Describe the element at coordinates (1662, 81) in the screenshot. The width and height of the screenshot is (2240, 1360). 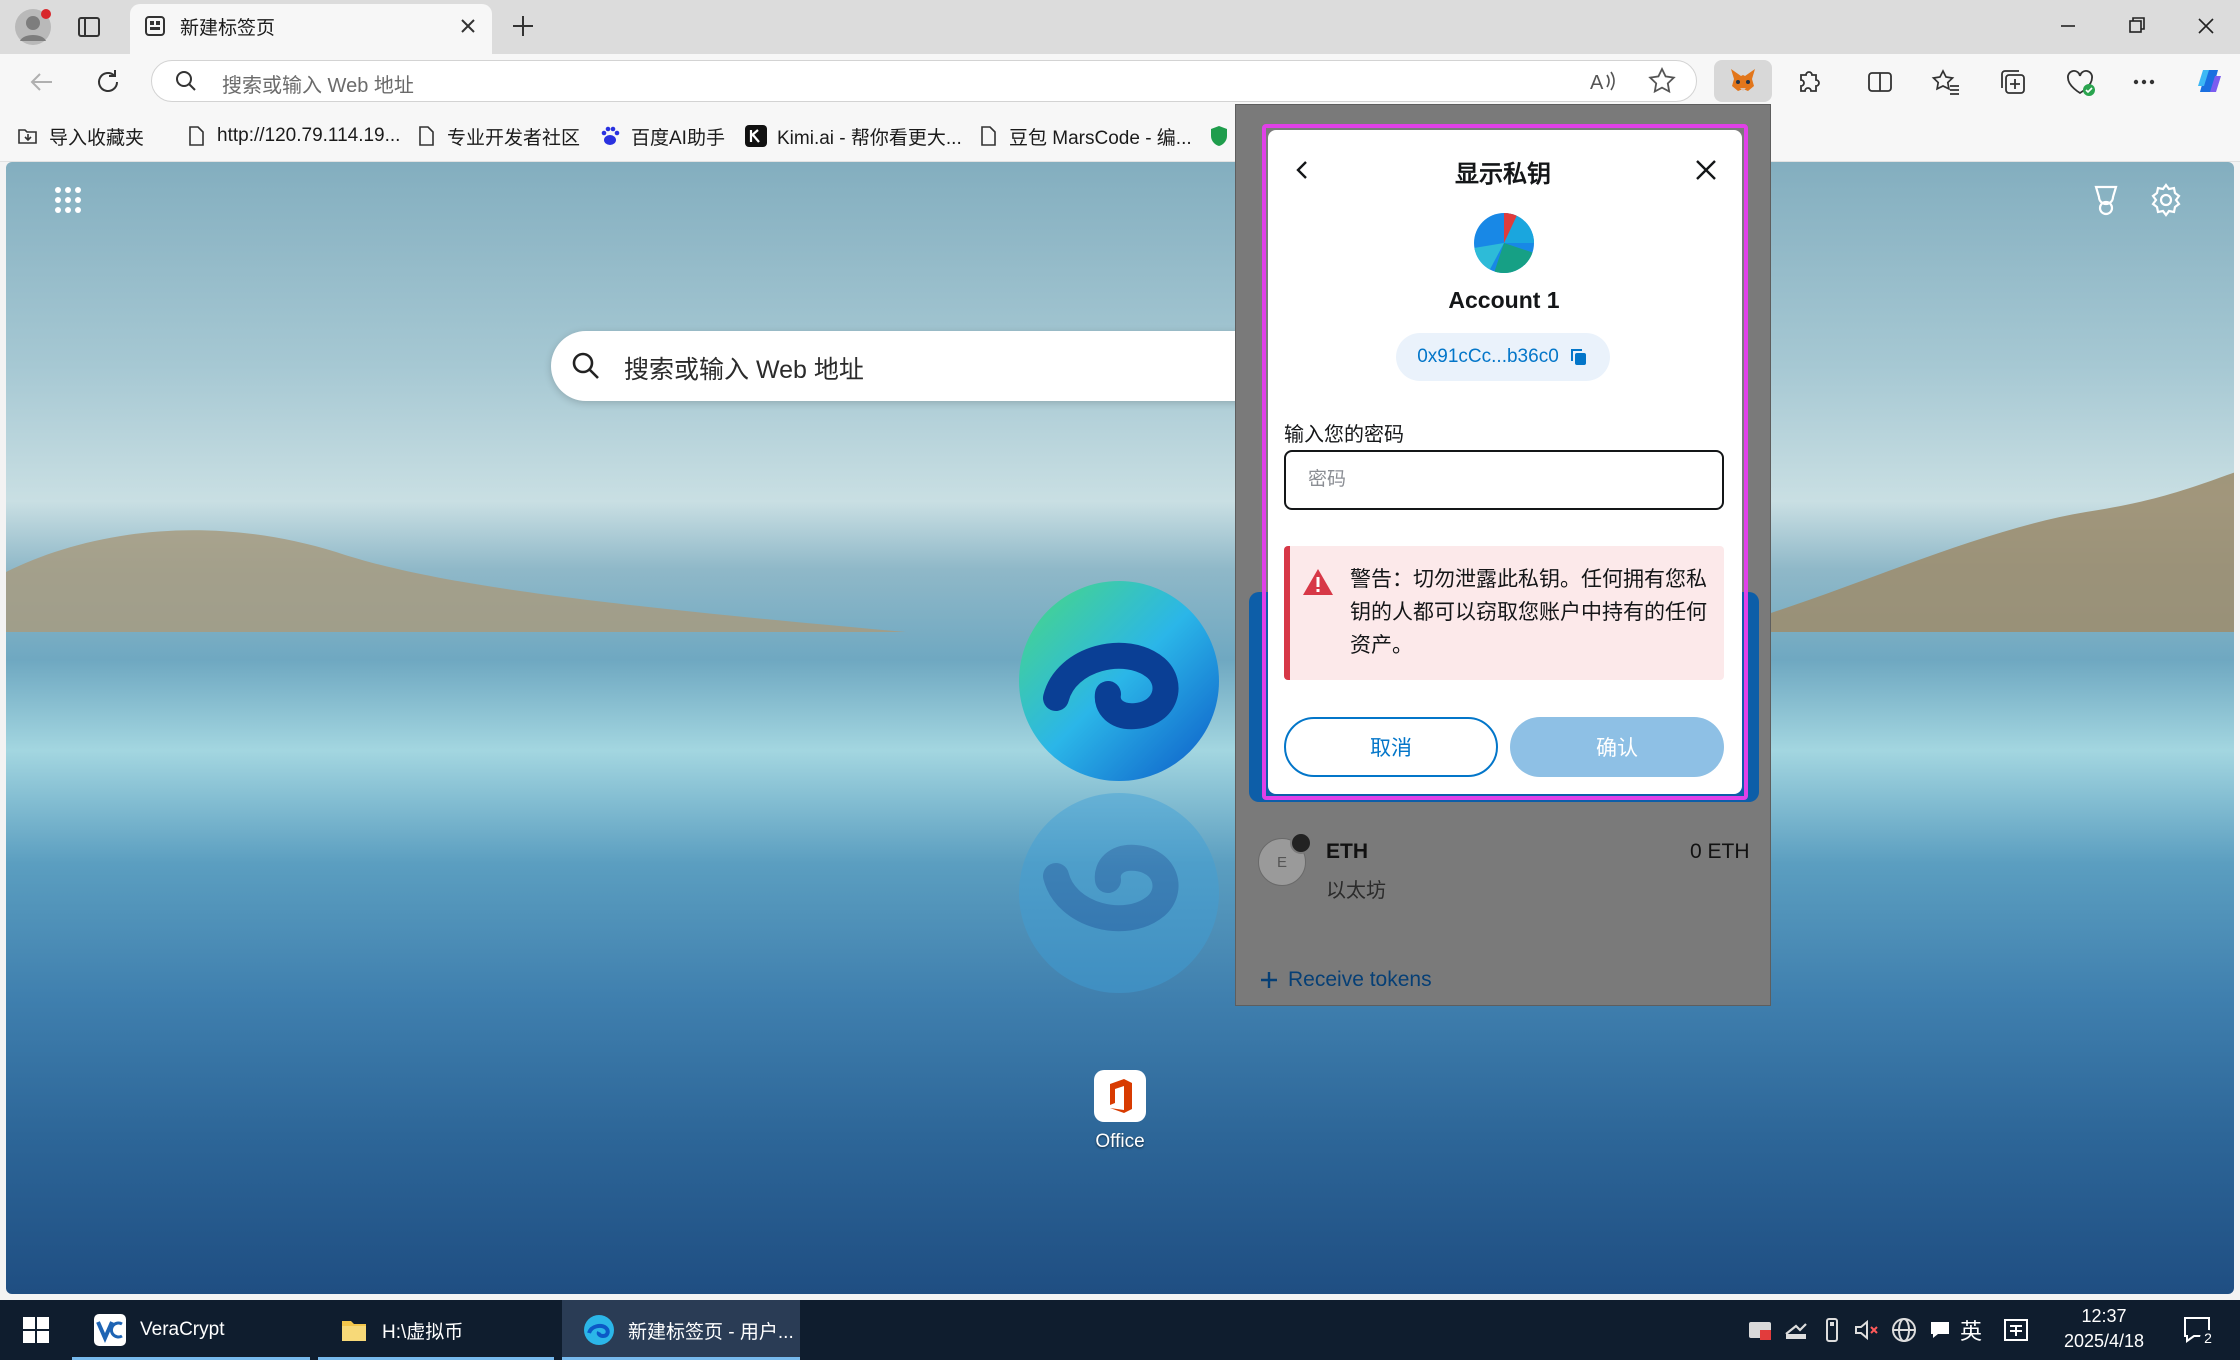
I see `favorite-star-icon` at that location.